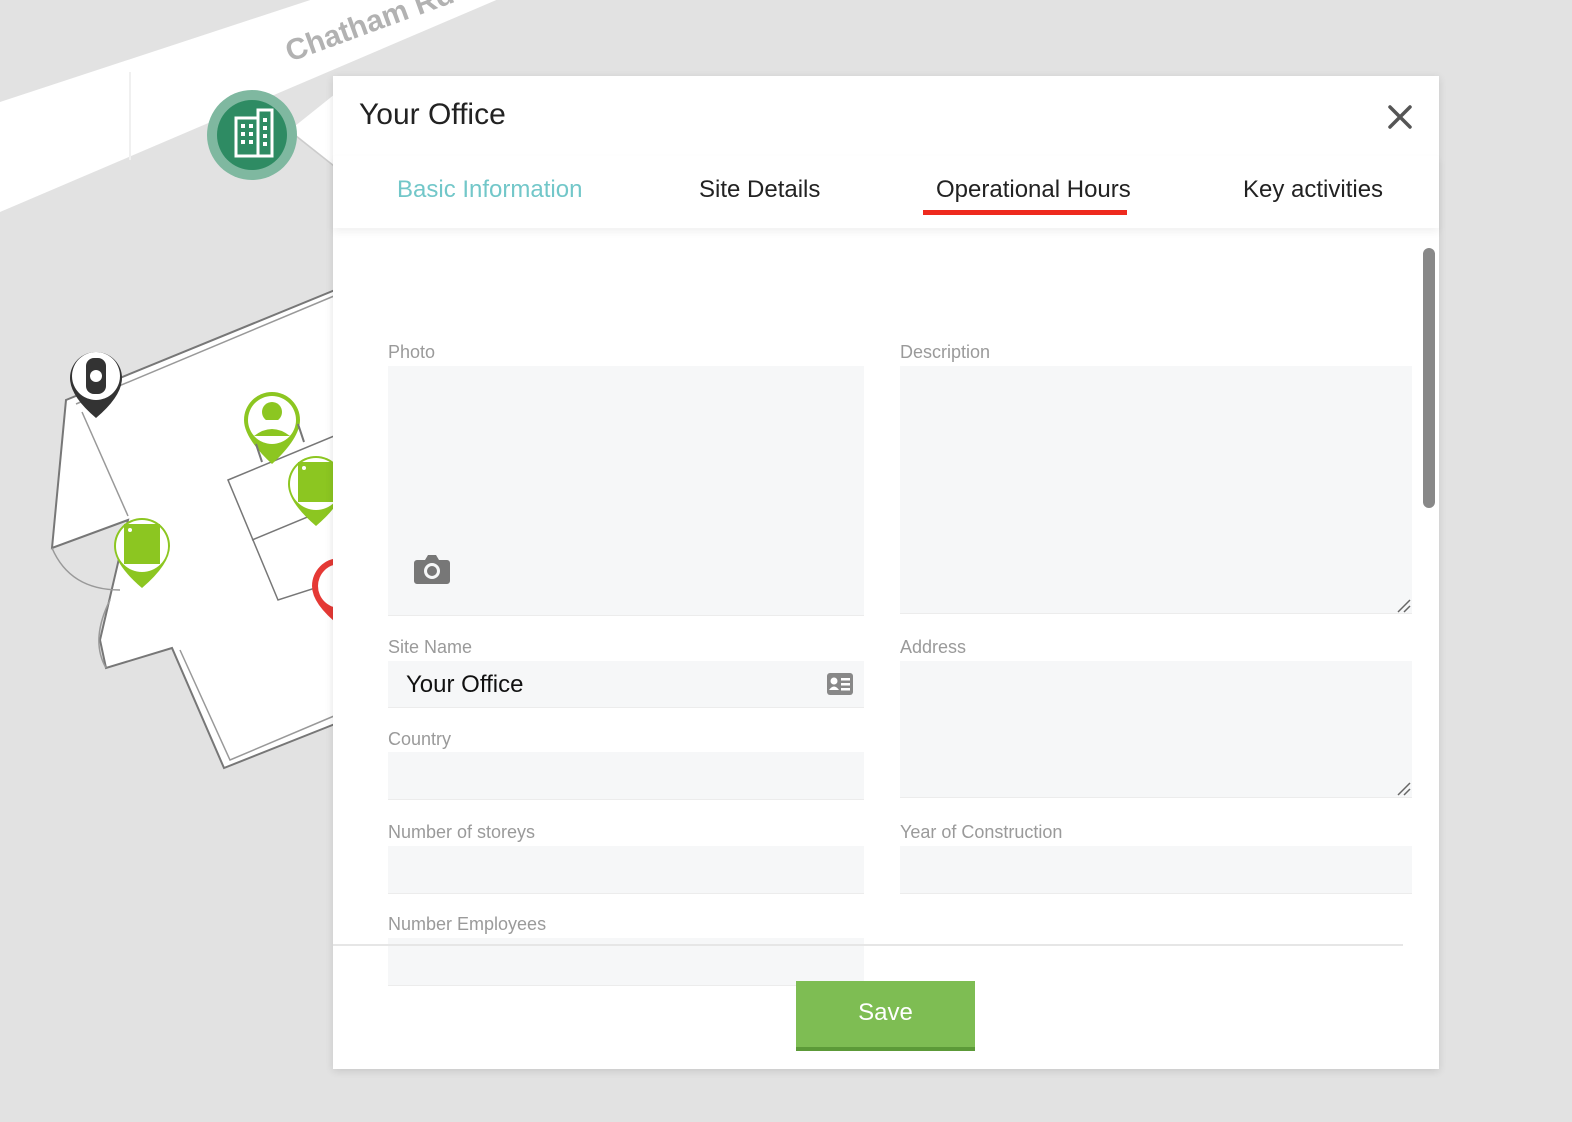  Describe the element at coordinates (273, 135) in the screenshot. I see `building-marker` at that location.